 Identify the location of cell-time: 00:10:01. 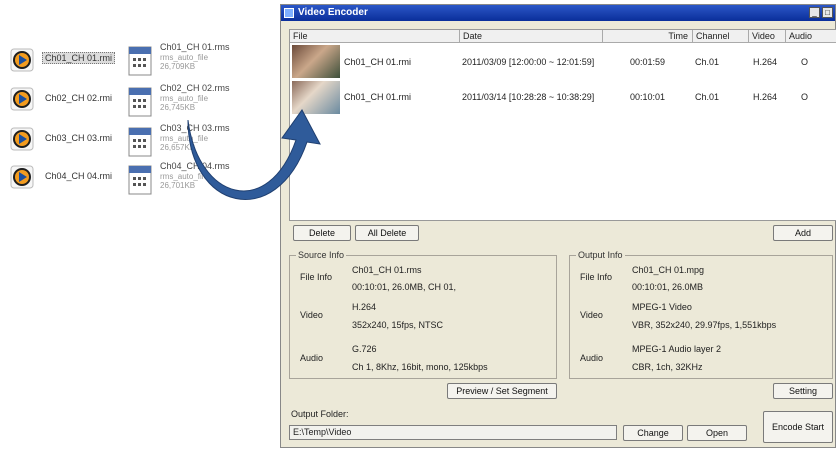
(648, 97).